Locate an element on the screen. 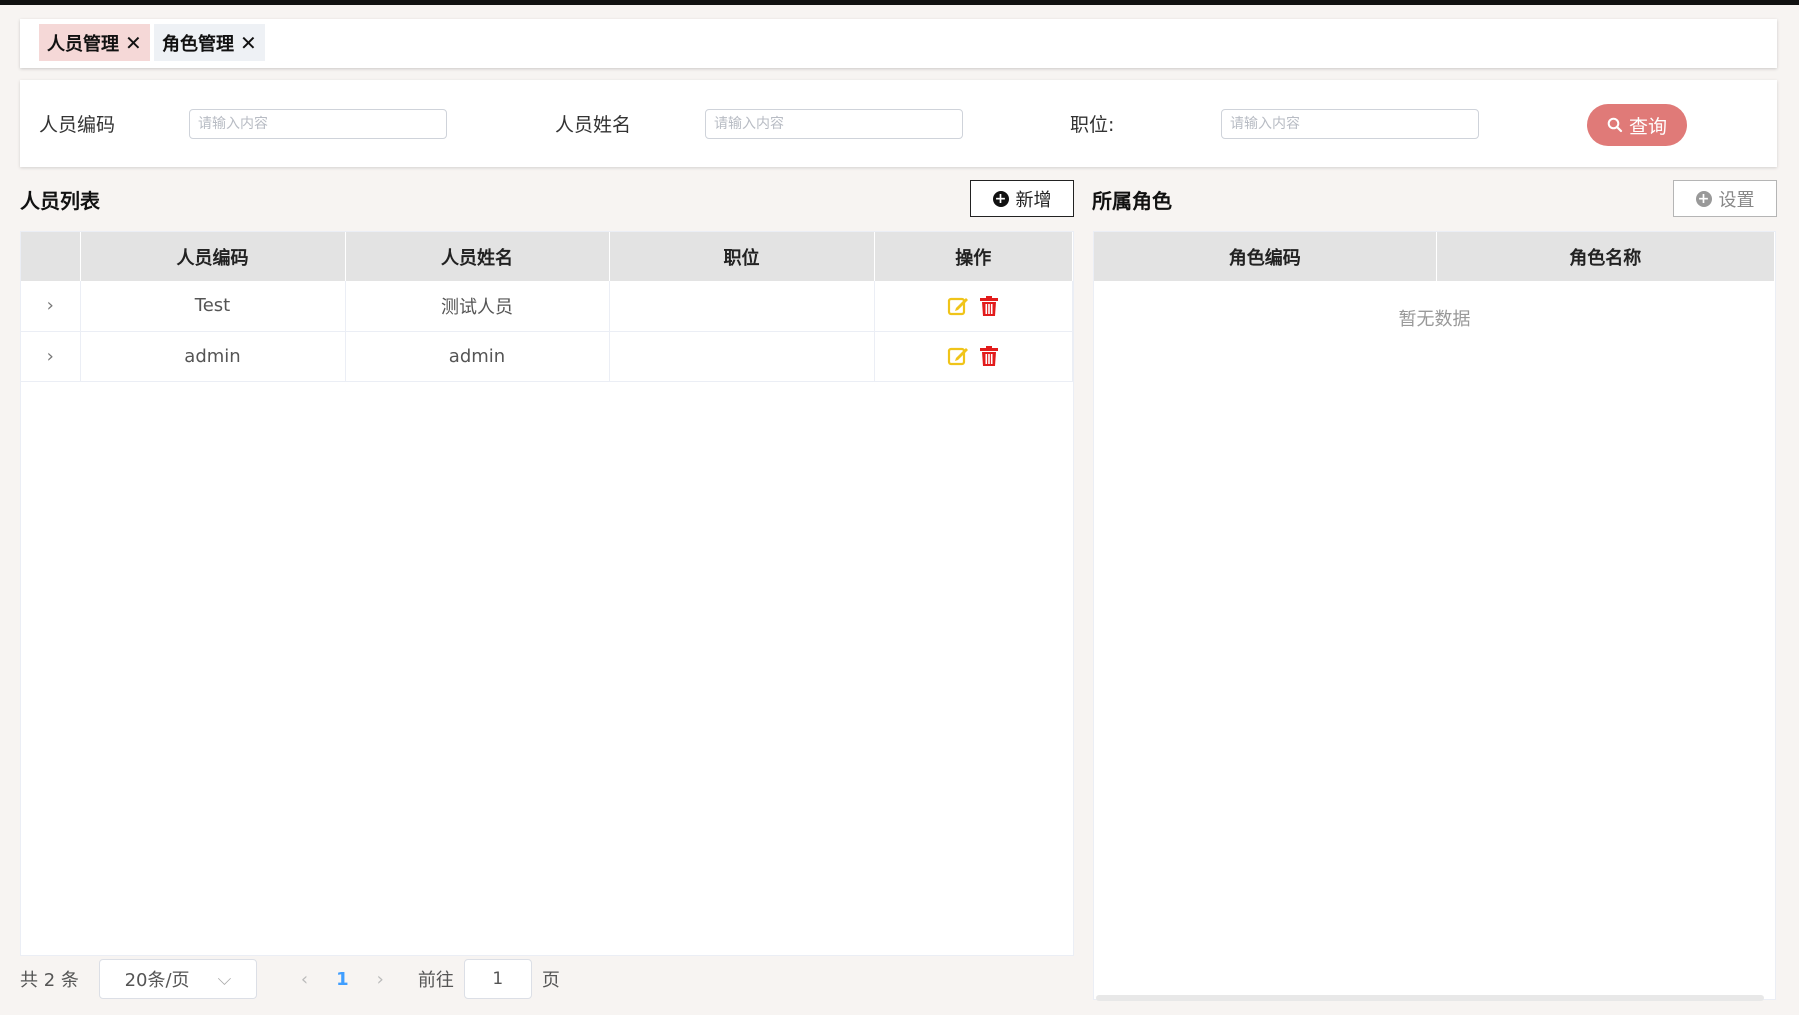 Image resolution: width=1799 pixels, height=1015 pixels. window-top-bar is located at coordinates (899, 2).